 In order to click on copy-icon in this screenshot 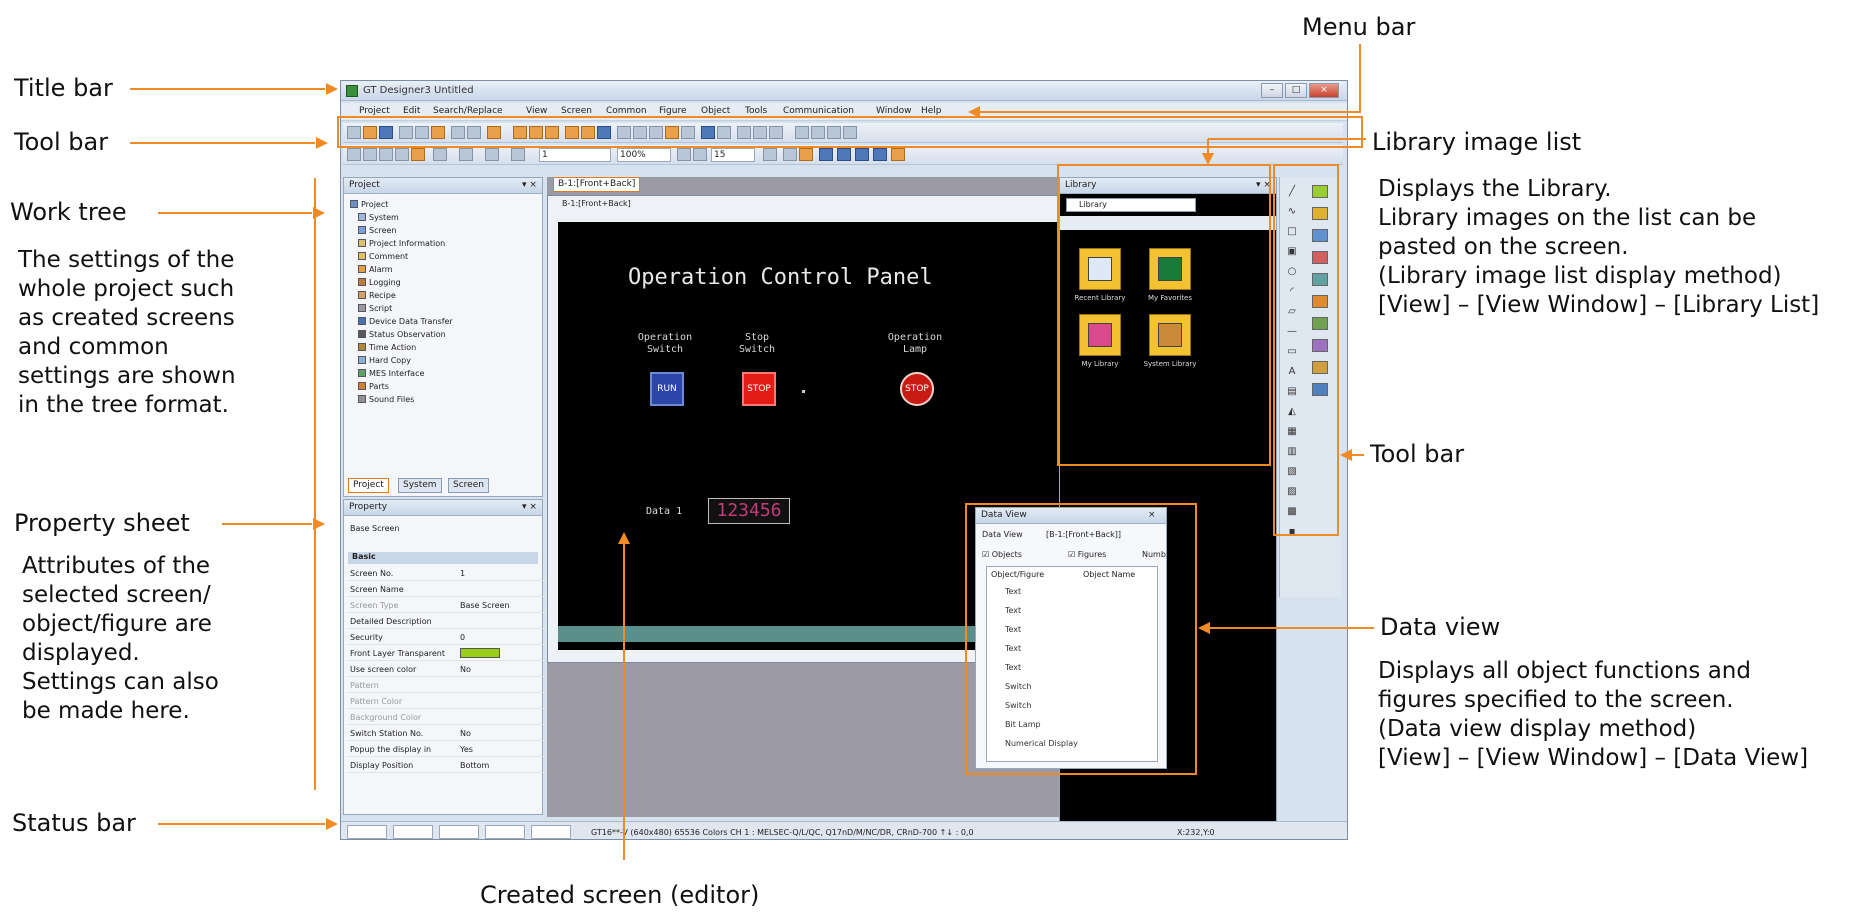, I will do `click(422, 132)`.